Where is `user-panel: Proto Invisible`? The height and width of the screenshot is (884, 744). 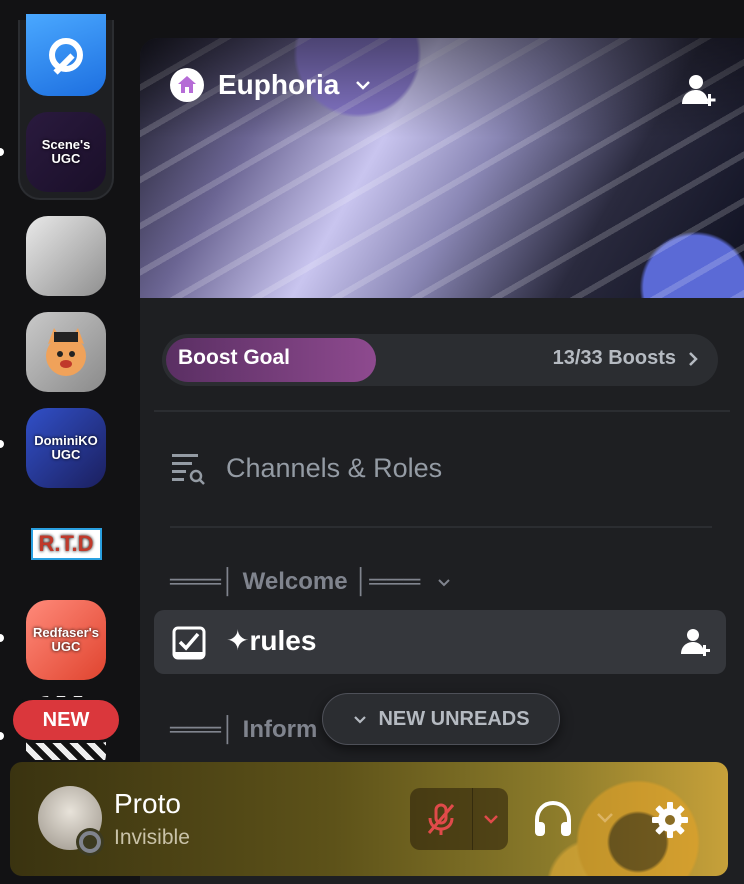 user-panel: Proto Invisible is located at coordinates (369, 819).